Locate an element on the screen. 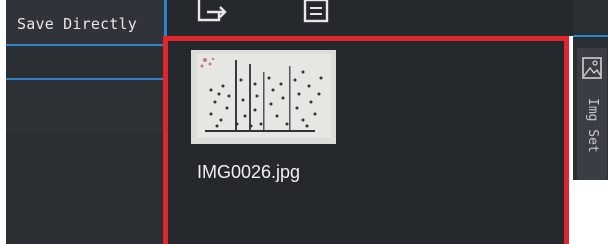  right-bottom-area is located at coordinates (590, 212).